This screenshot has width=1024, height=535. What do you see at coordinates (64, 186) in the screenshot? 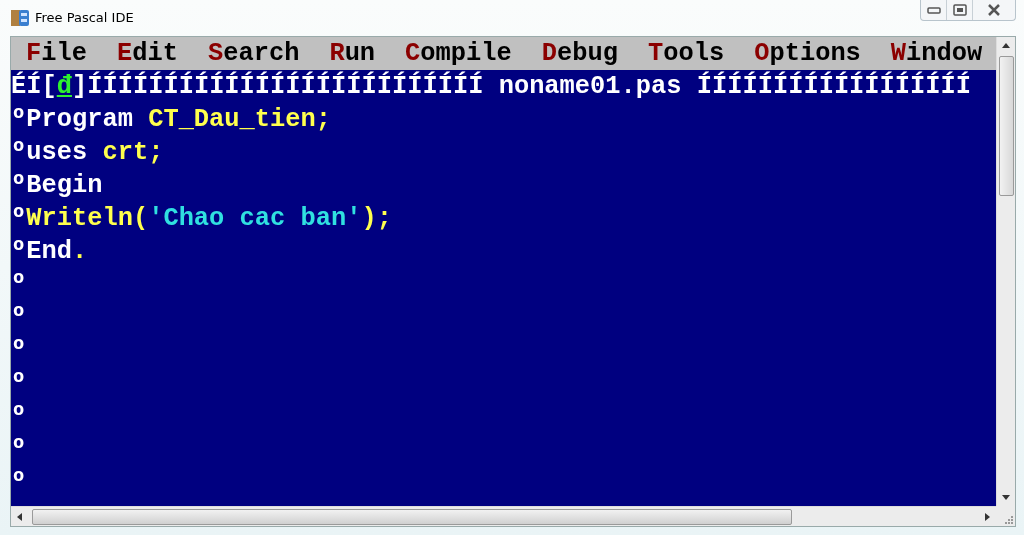
I see `code-line: Begin` at bounding box center [64, 186].